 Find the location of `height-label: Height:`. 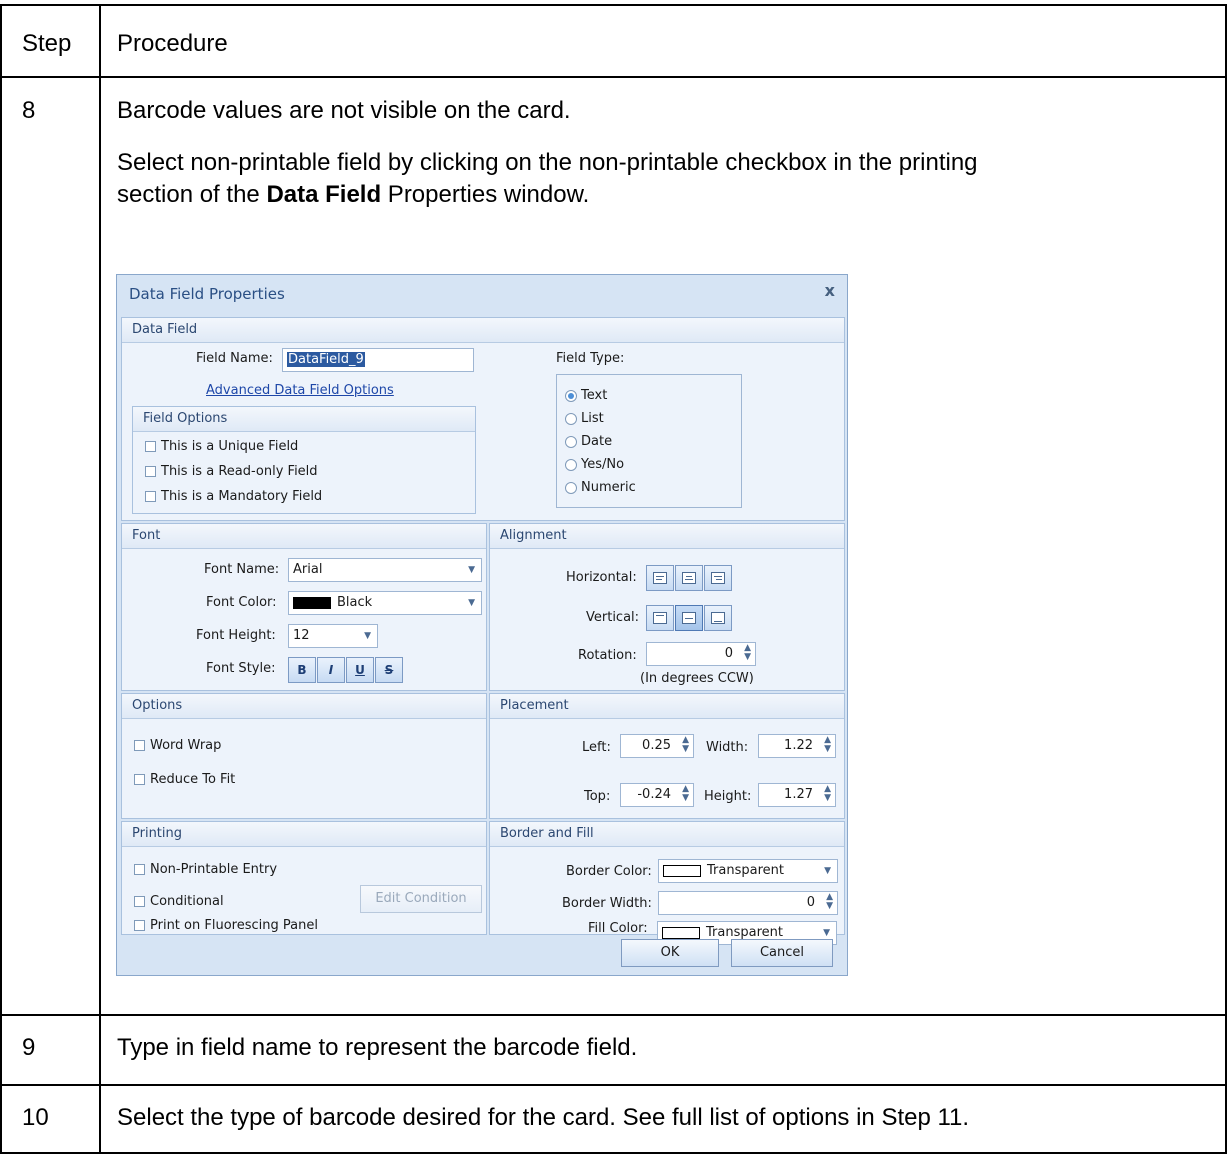

height-label: Height: is located at coordinates (728, 796).